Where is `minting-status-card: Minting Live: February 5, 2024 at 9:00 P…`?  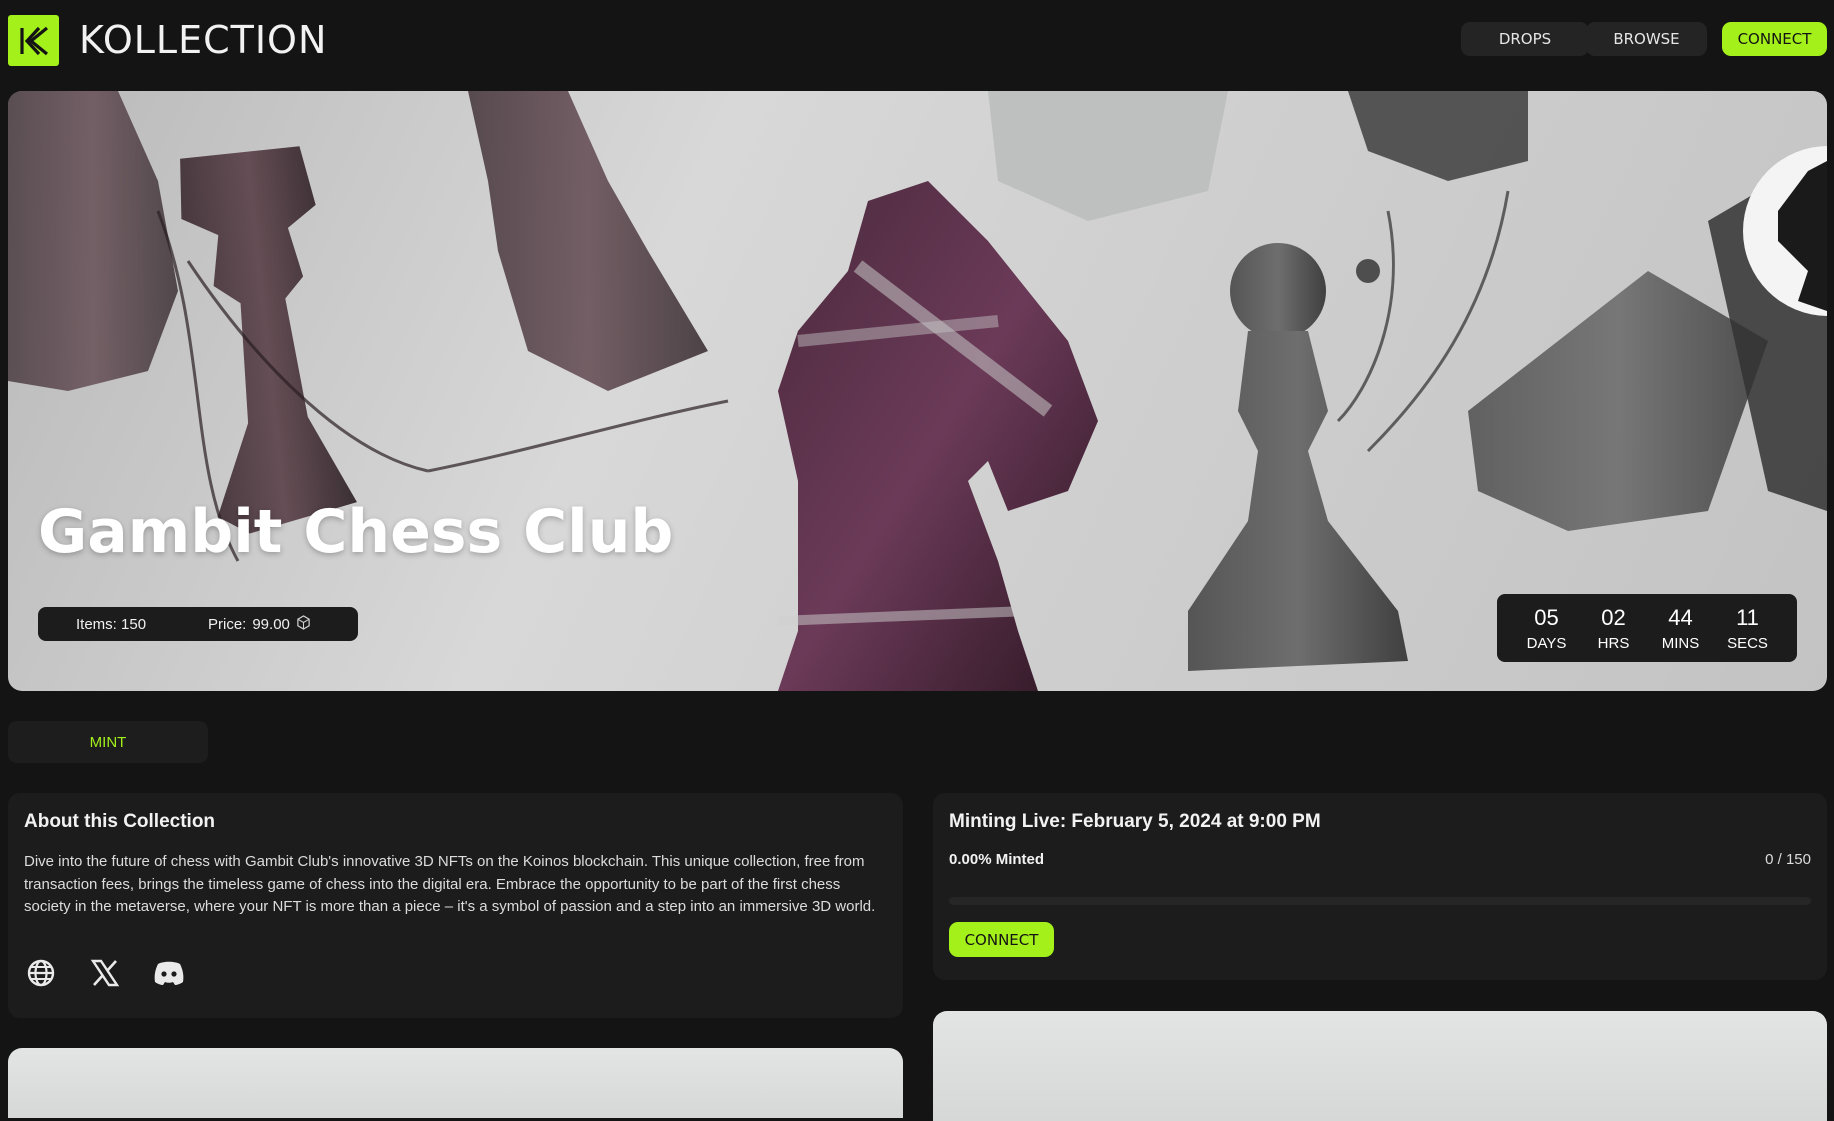 minting-status-card: Minting Live: February 5, 2024 at 9:00 P… is located at coordinates (1380, 886).